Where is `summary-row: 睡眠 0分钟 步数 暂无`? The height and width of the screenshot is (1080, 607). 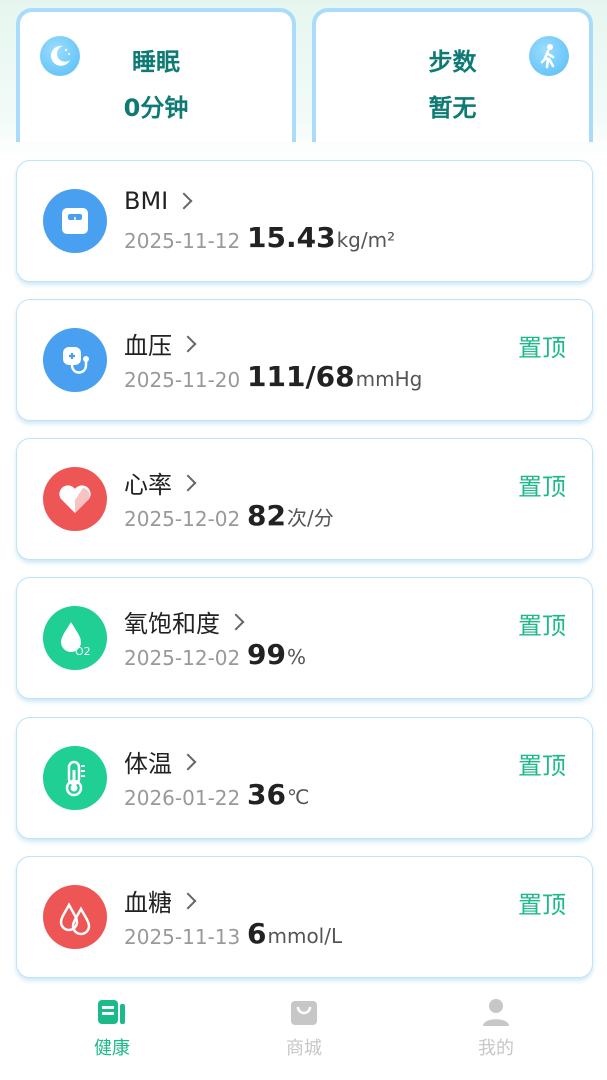
summary-row: 睡眠 0分钟 步数 暂无 is located at coordinates (303, 71).